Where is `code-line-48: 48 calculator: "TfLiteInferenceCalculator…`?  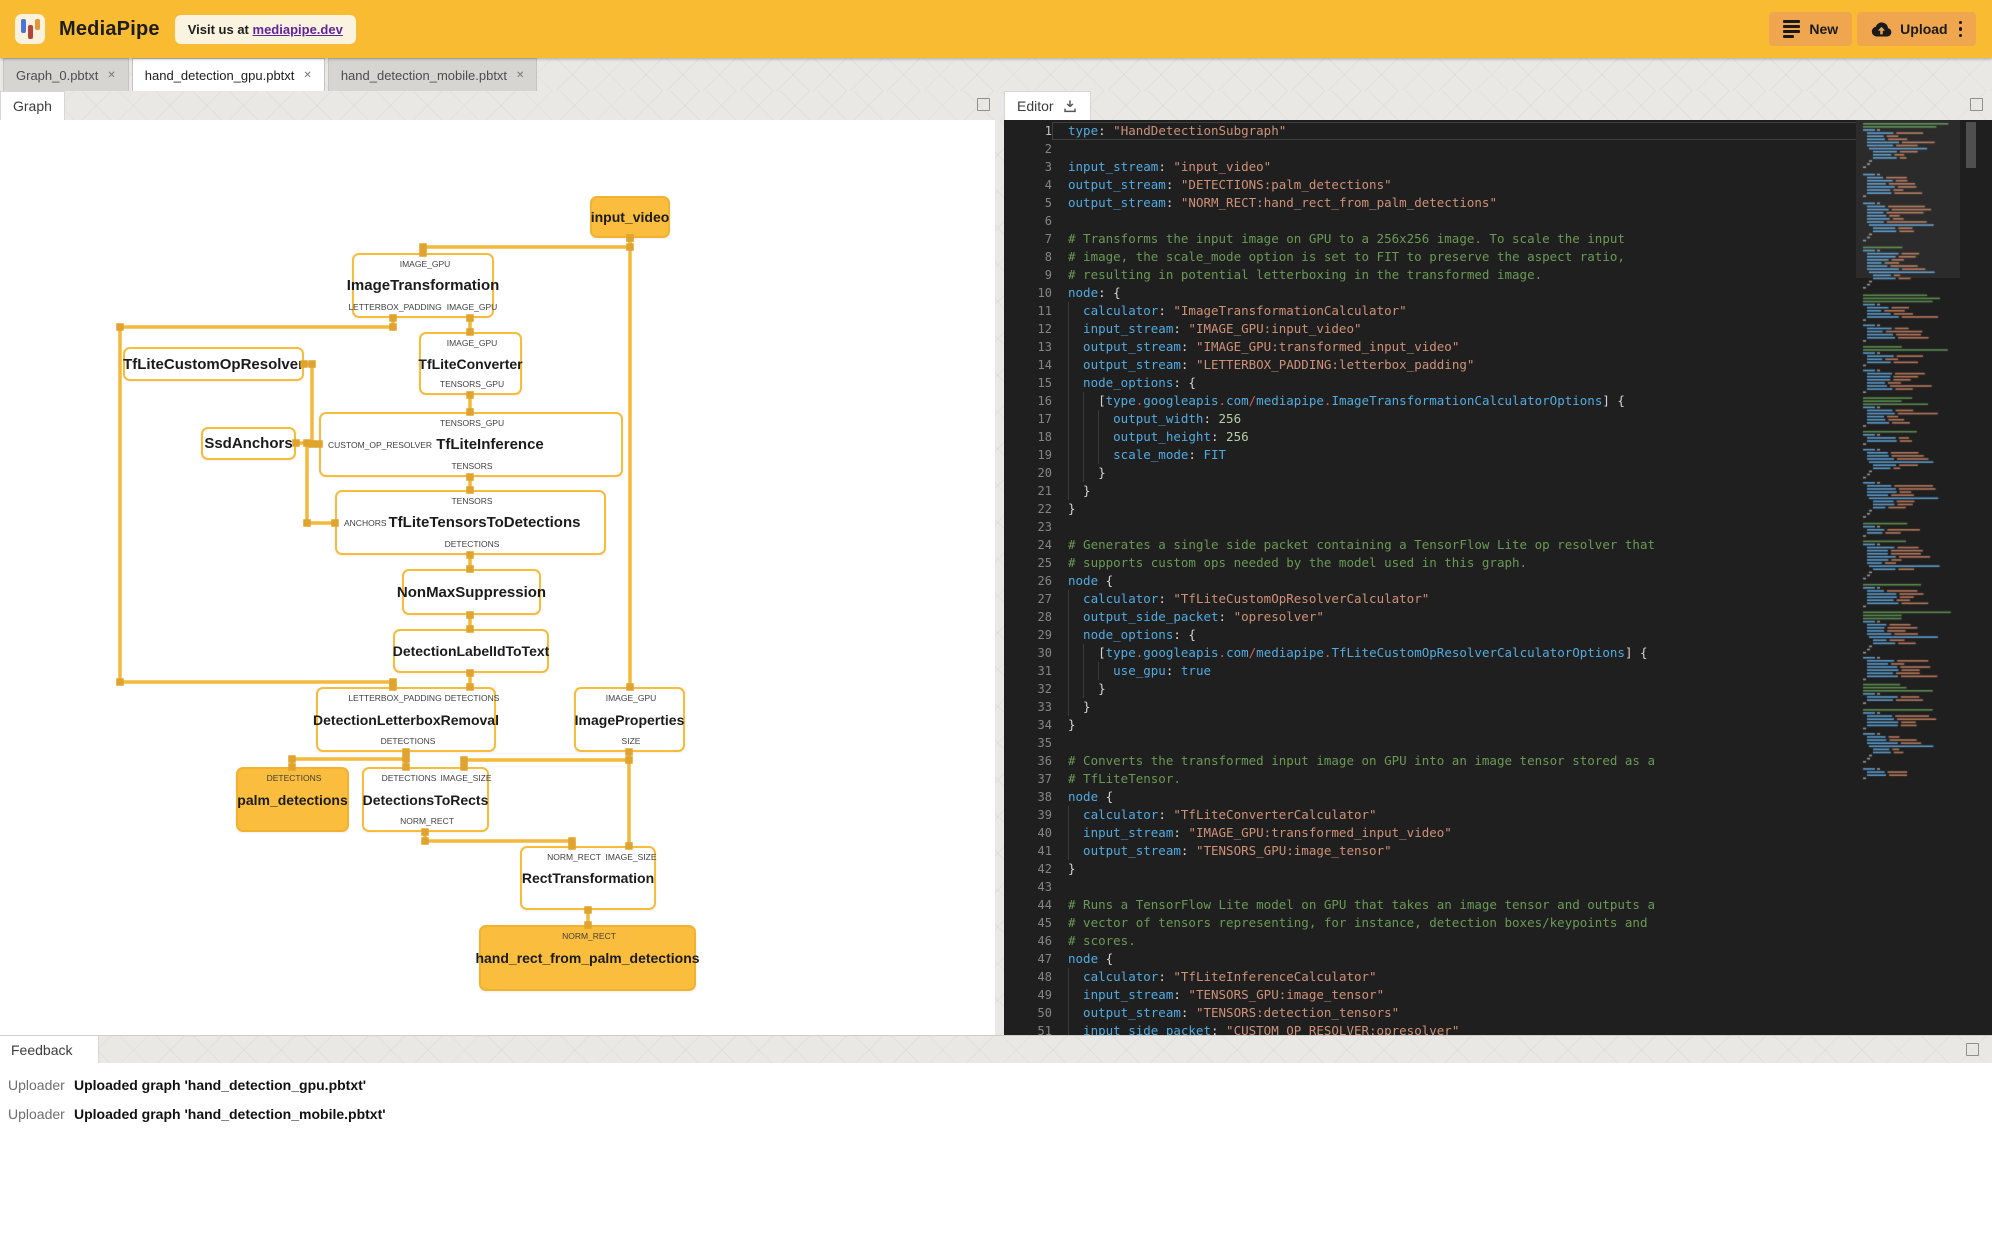
code-line-48: 48 calculator: "TfLiteInferenceCalculator… is located at coordinates (1498, 977).